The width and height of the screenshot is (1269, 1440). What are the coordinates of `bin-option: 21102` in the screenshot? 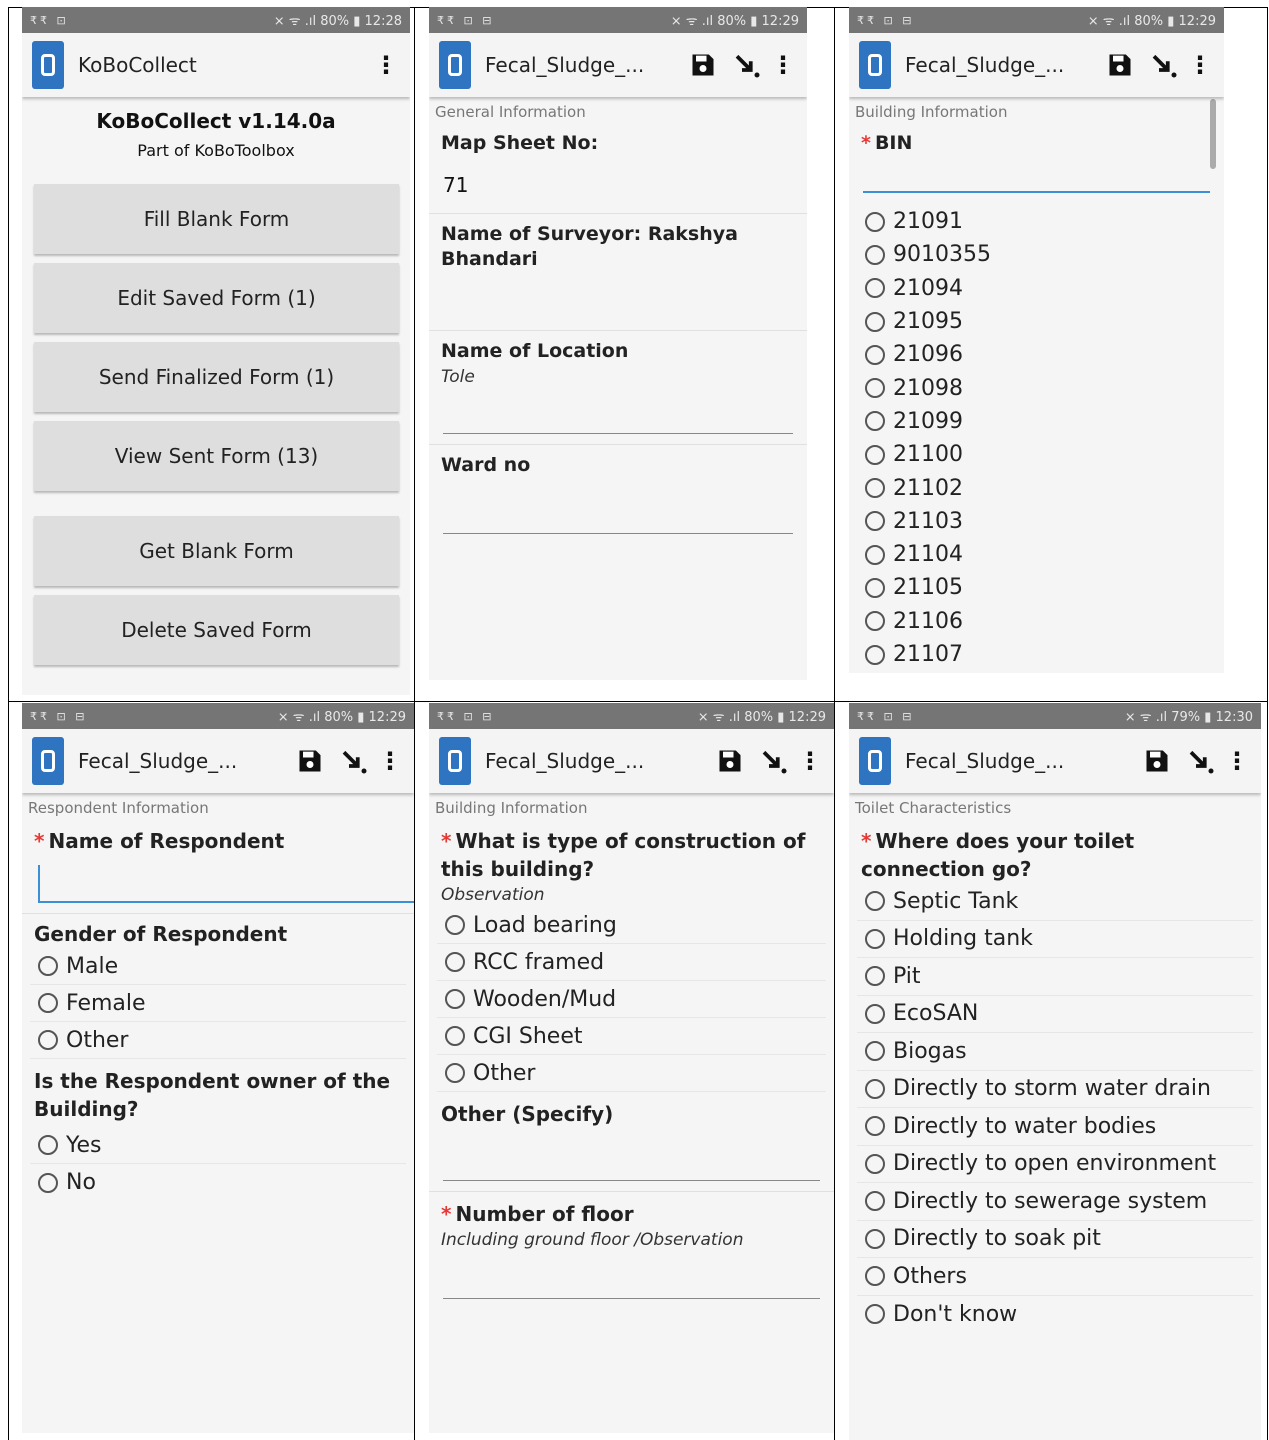 It's located at (1036, 487).